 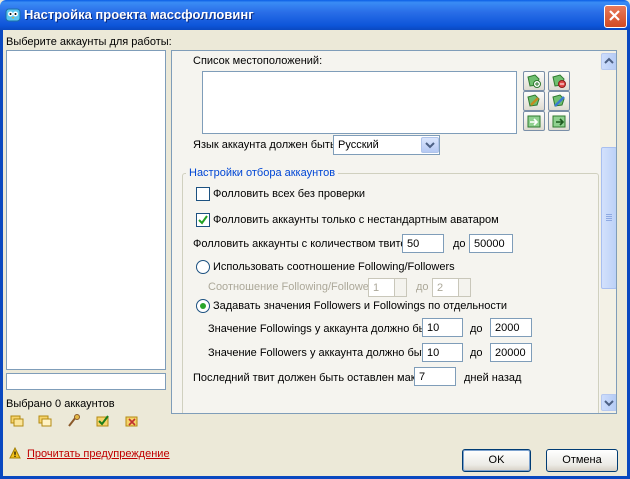 I want to click on accounts-filter-input, so click(x=86, y=381).